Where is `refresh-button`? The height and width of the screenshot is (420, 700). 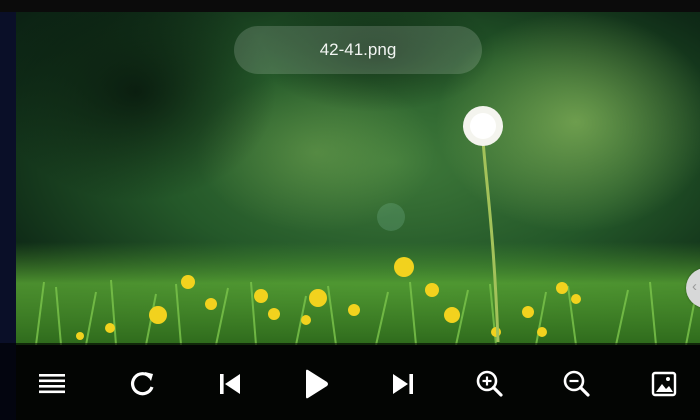 refresh-button is located at coordinates (142, 384).